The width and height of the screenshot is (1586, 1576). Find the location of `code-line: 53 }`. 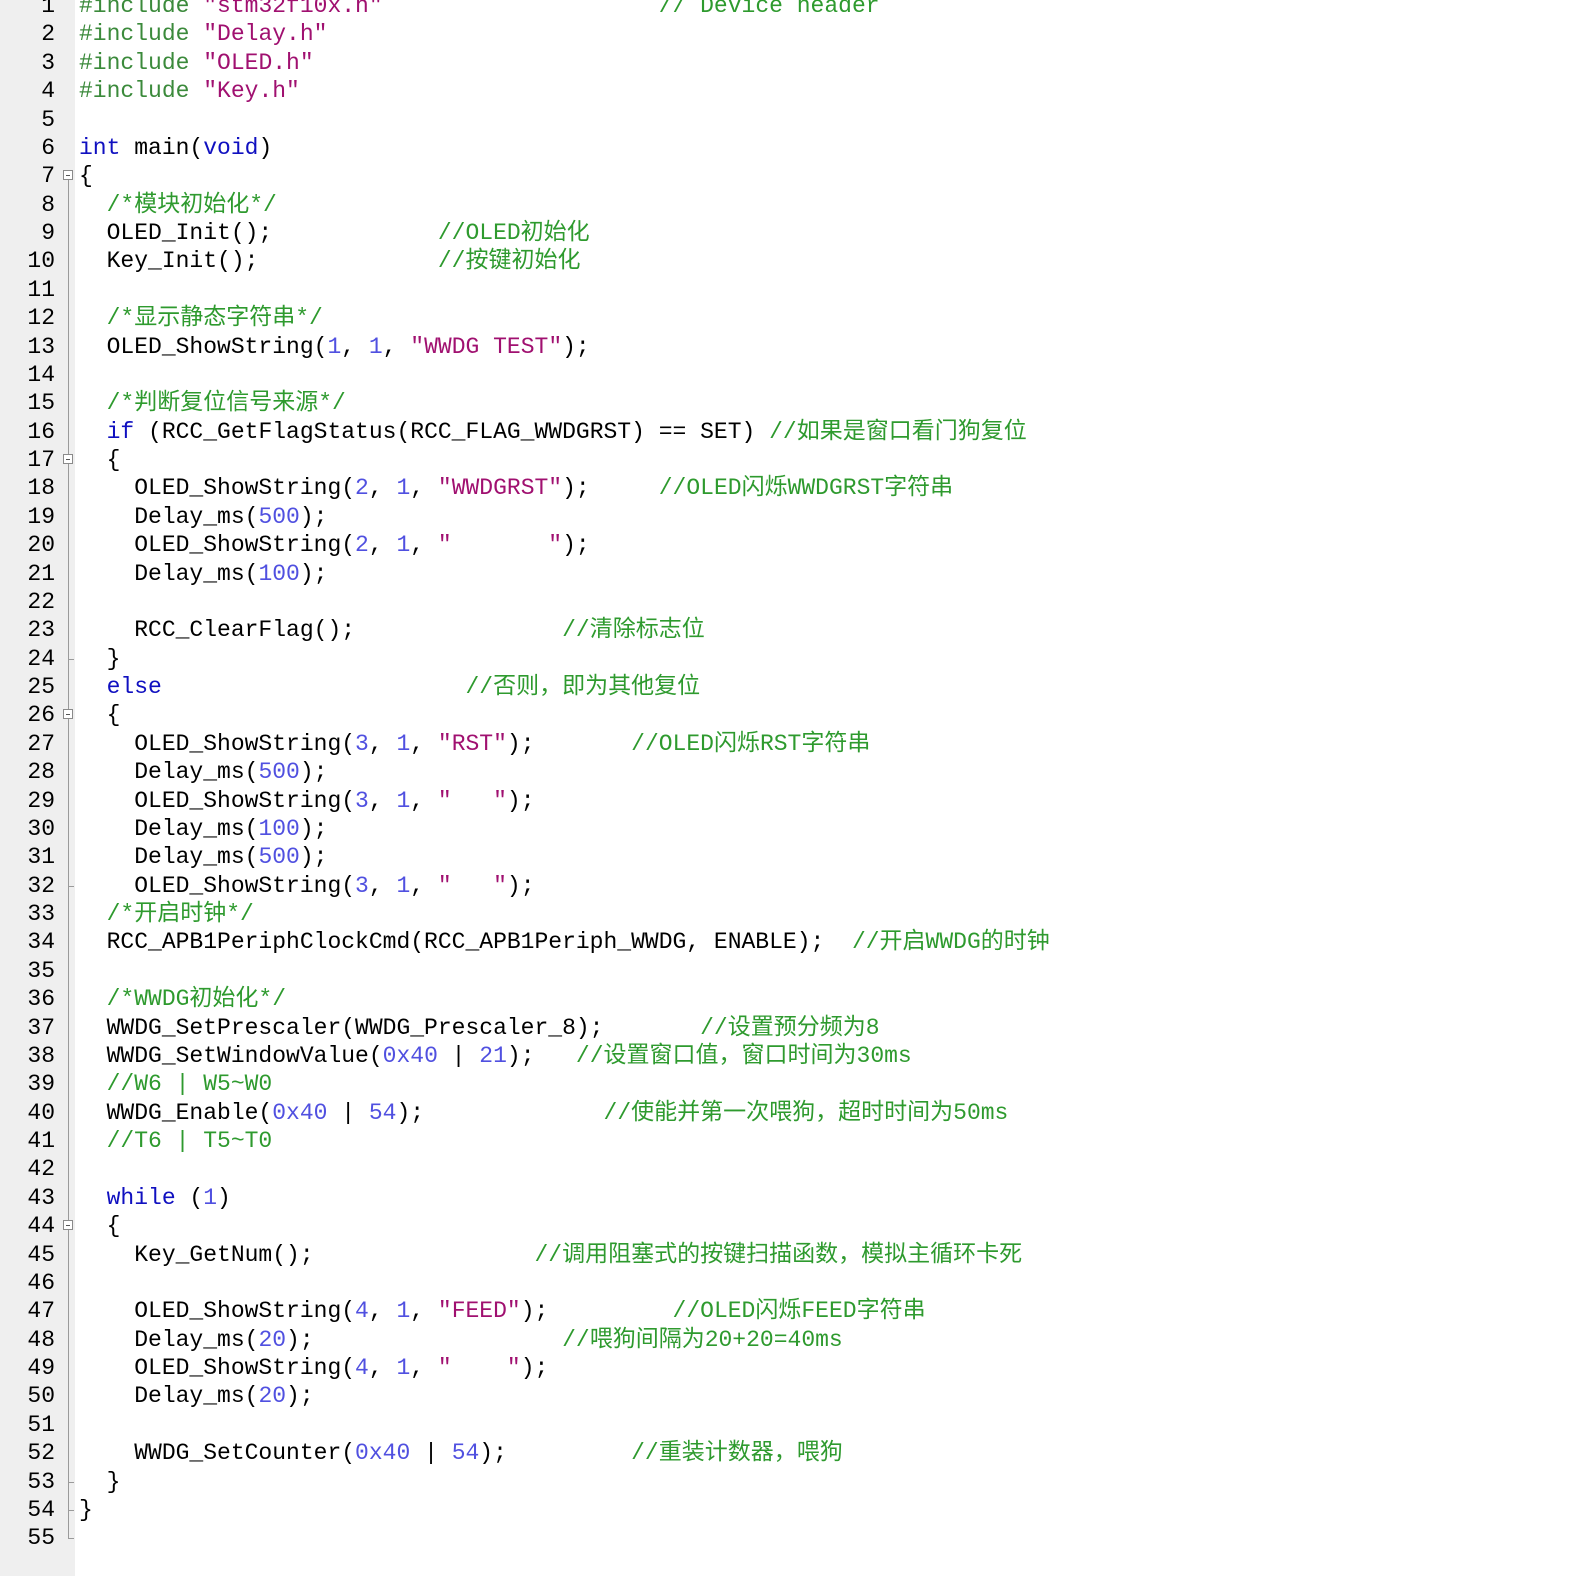

code-line: 53 } is located at coordinates (793, 1481).